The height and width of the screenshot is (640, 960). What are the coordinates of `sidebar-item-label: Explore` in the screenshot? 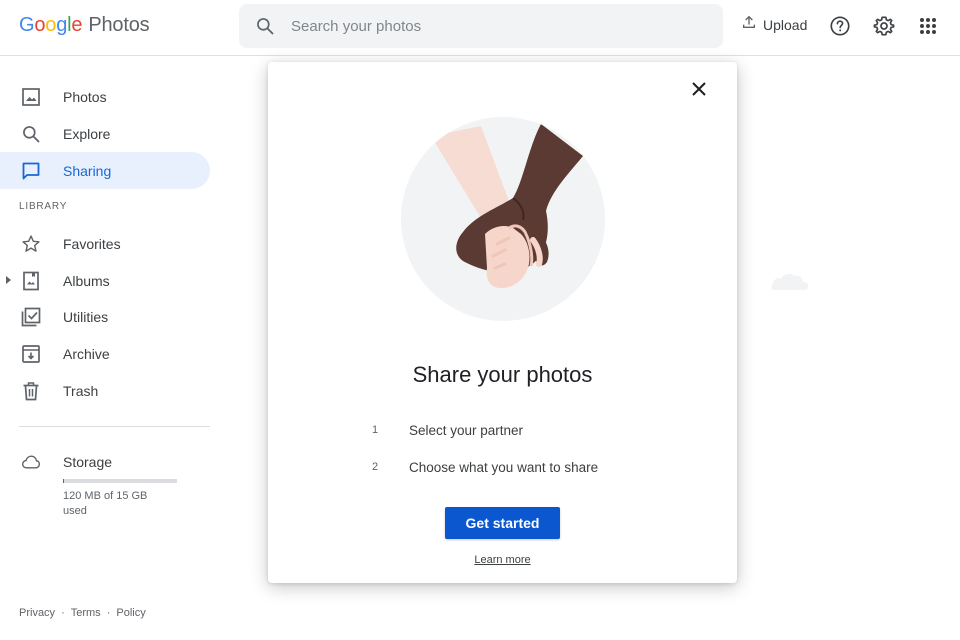 It's located at (87, 133).